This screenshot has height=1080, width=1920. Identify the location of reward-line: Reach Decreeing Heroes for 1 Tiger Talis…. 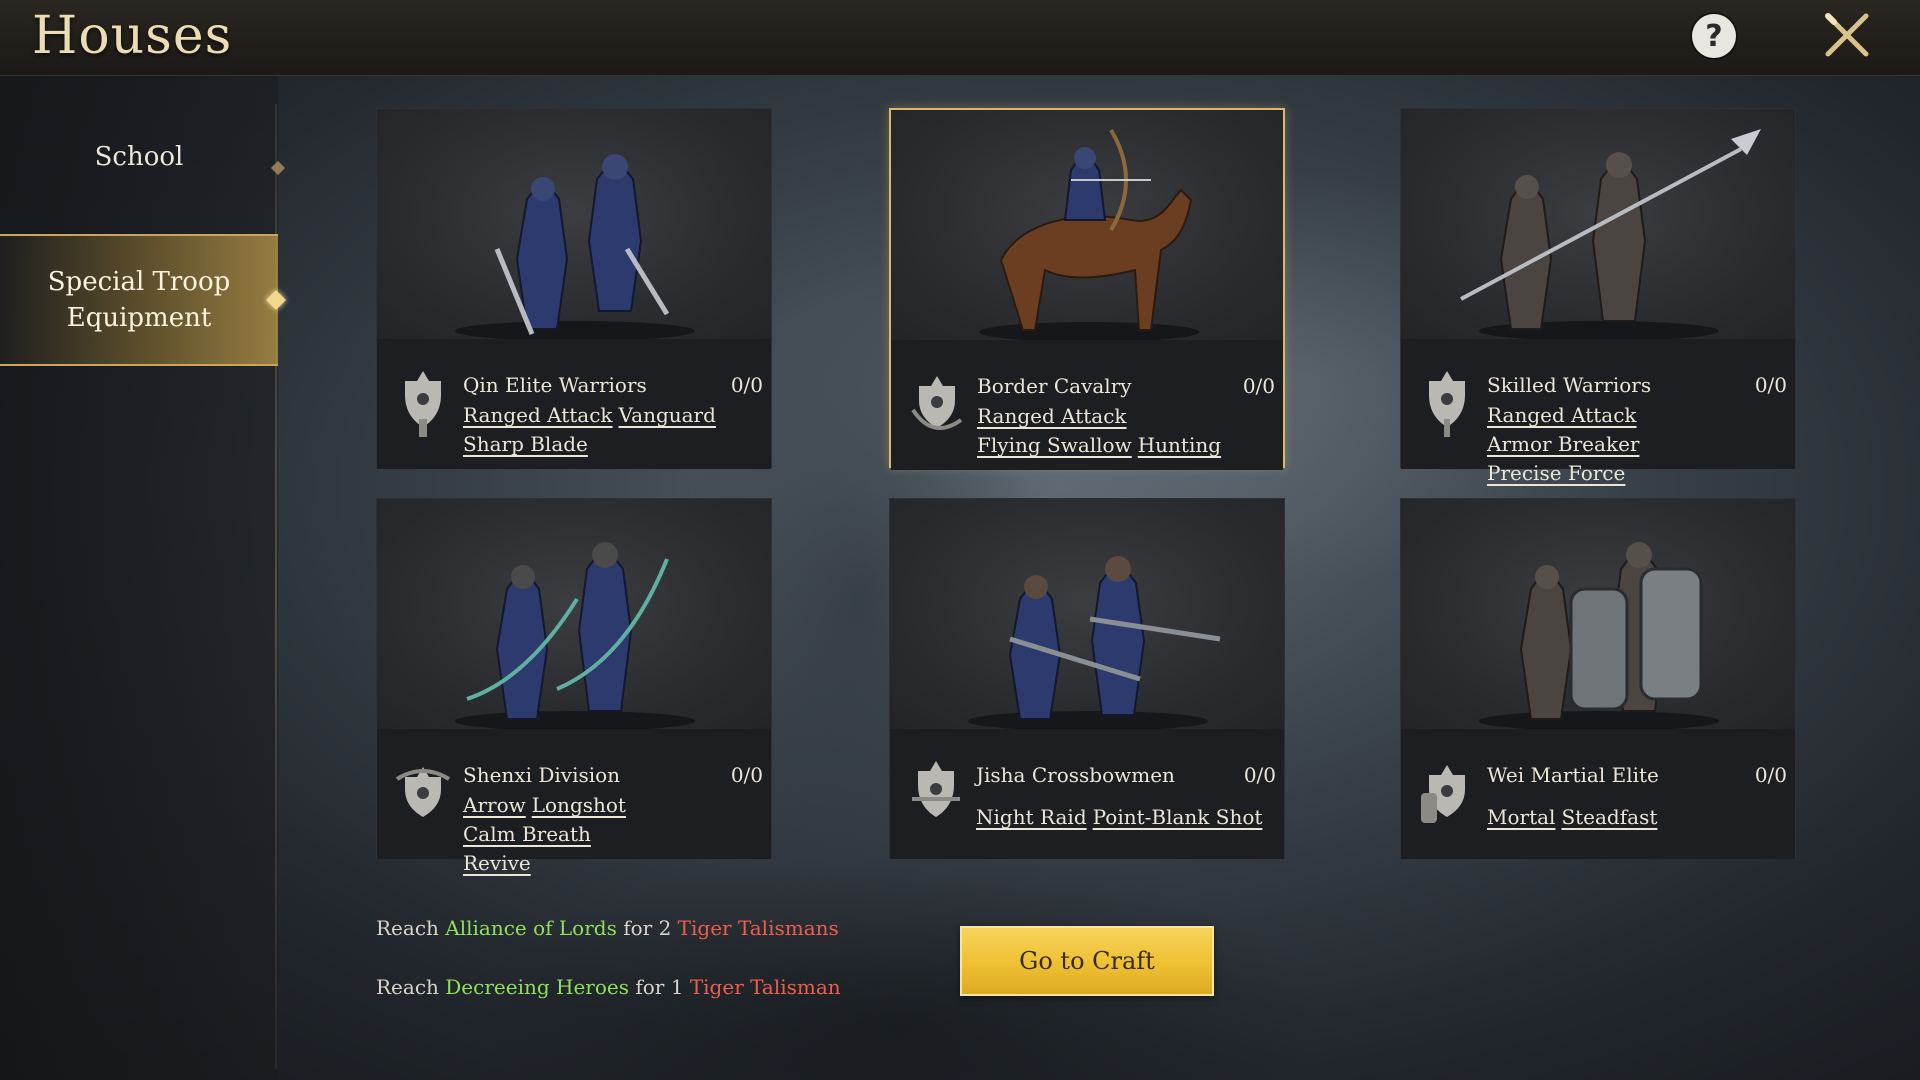
(608, 987).